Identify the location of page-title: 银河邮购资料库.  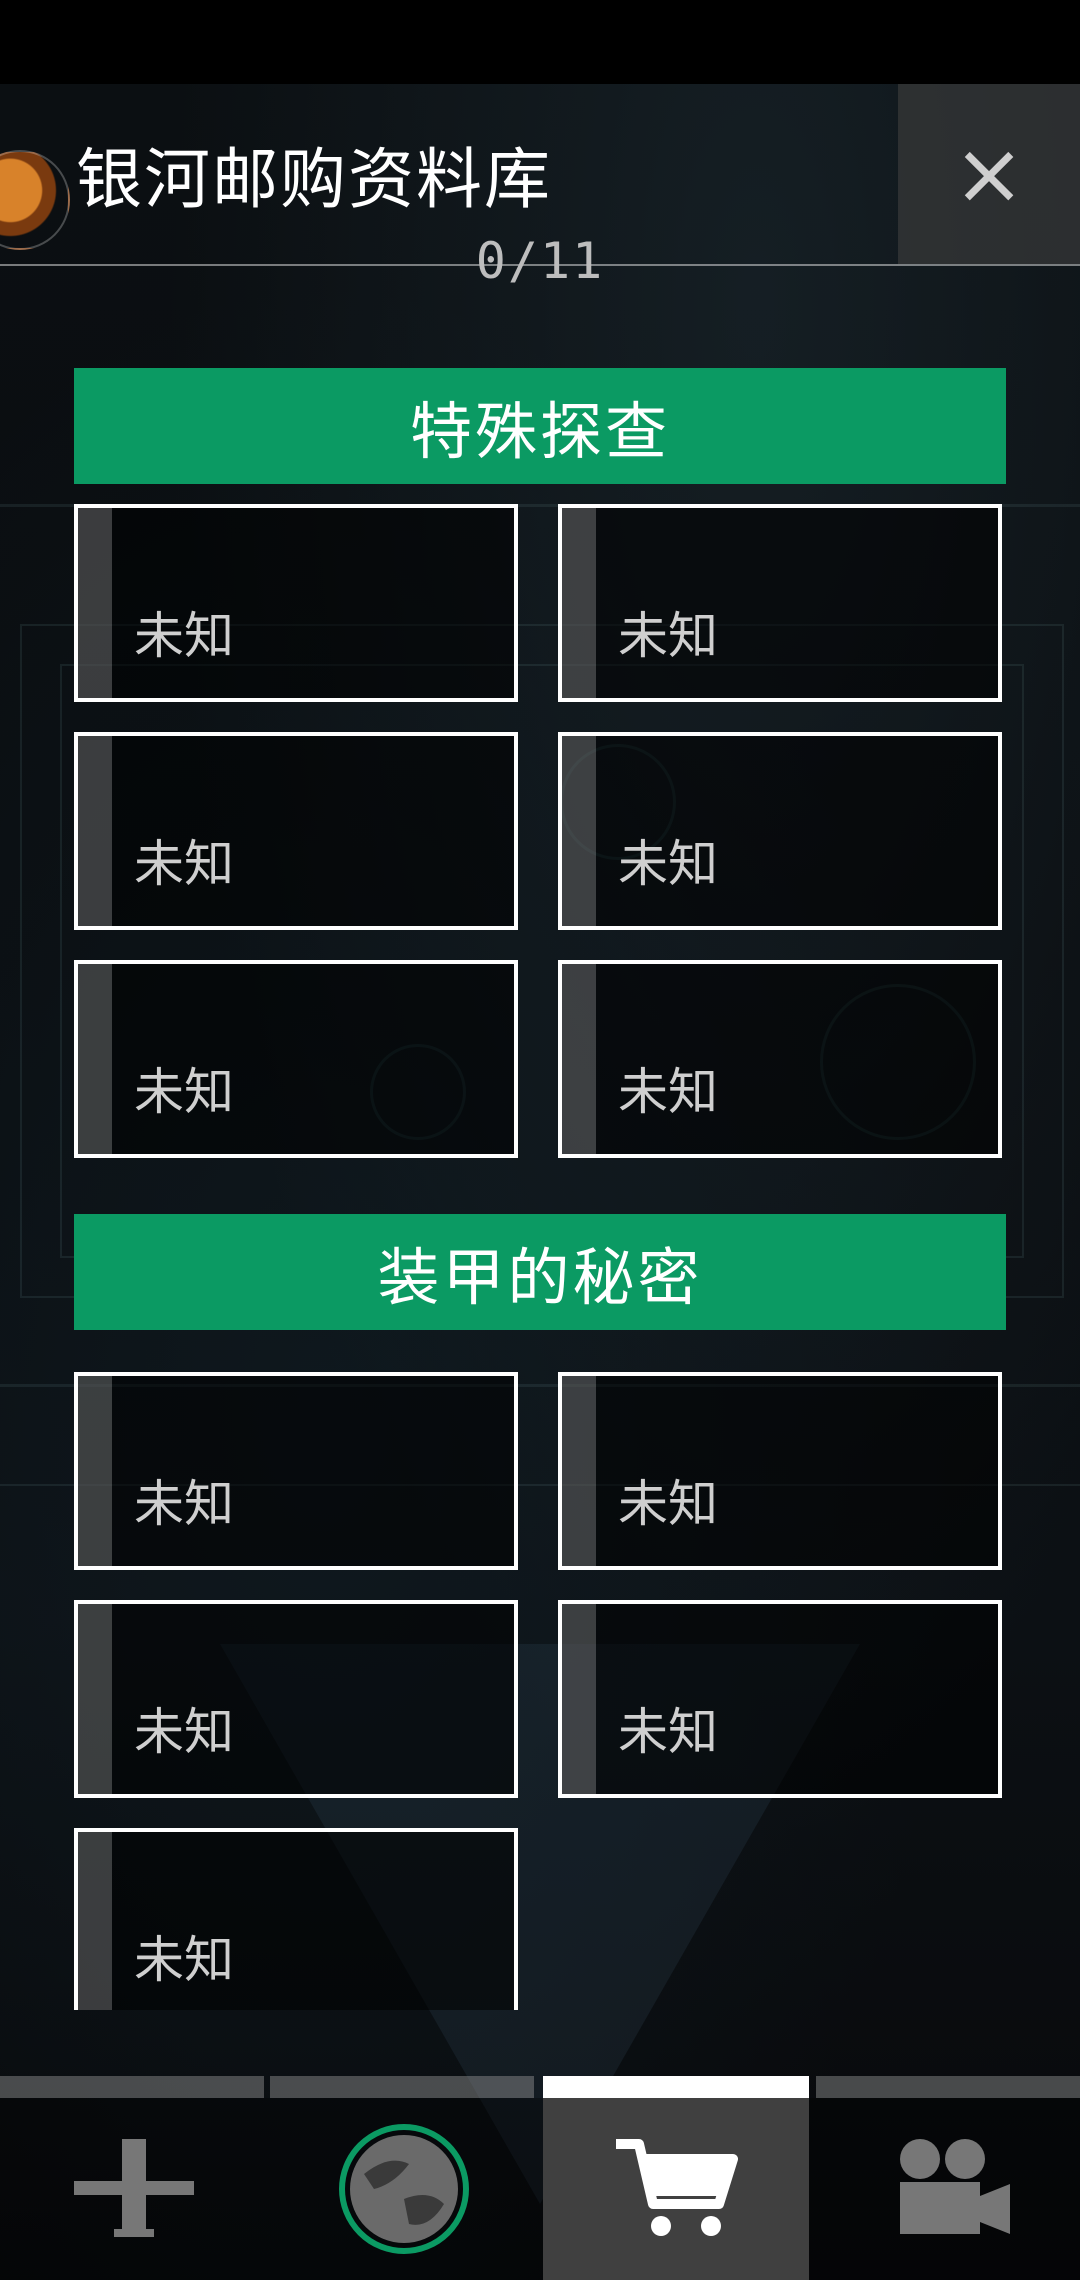
(314, 179).